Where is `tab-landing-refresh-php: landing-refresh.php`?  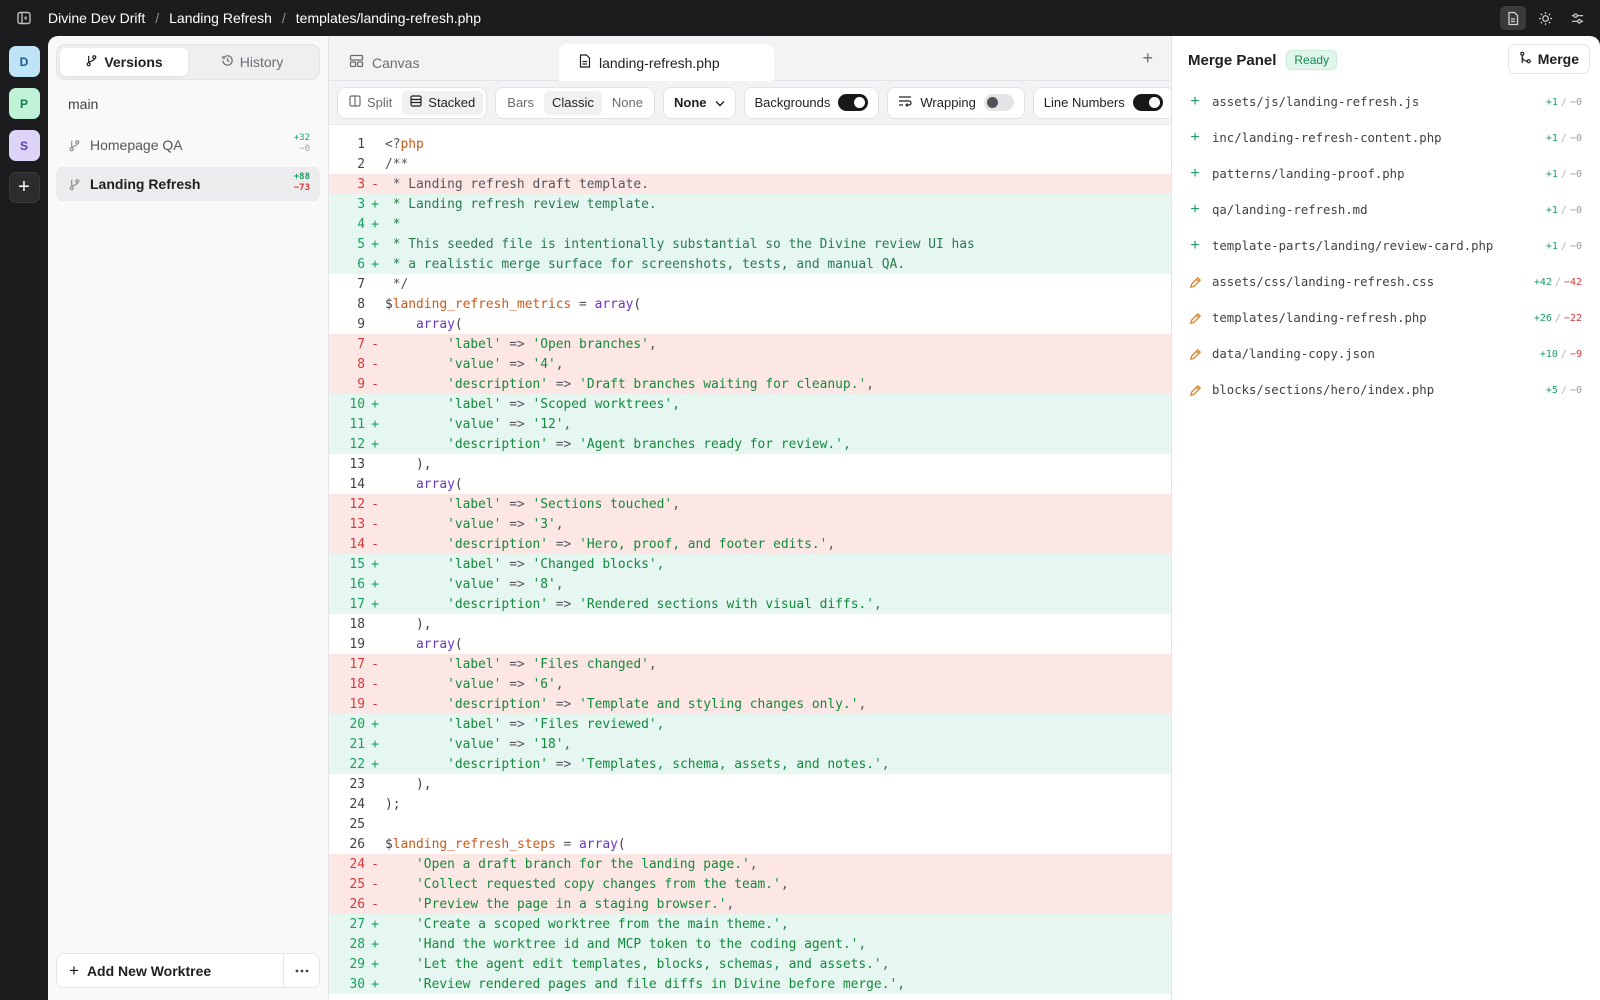 tab-landing-refresh-php: landing-refresh.php is located at coordinates (666, 62).